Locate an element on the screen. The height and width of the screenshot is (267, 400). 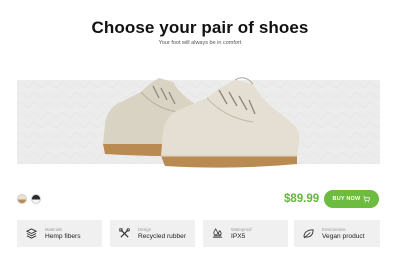
layers-icon is located at coordinates (31, 233).